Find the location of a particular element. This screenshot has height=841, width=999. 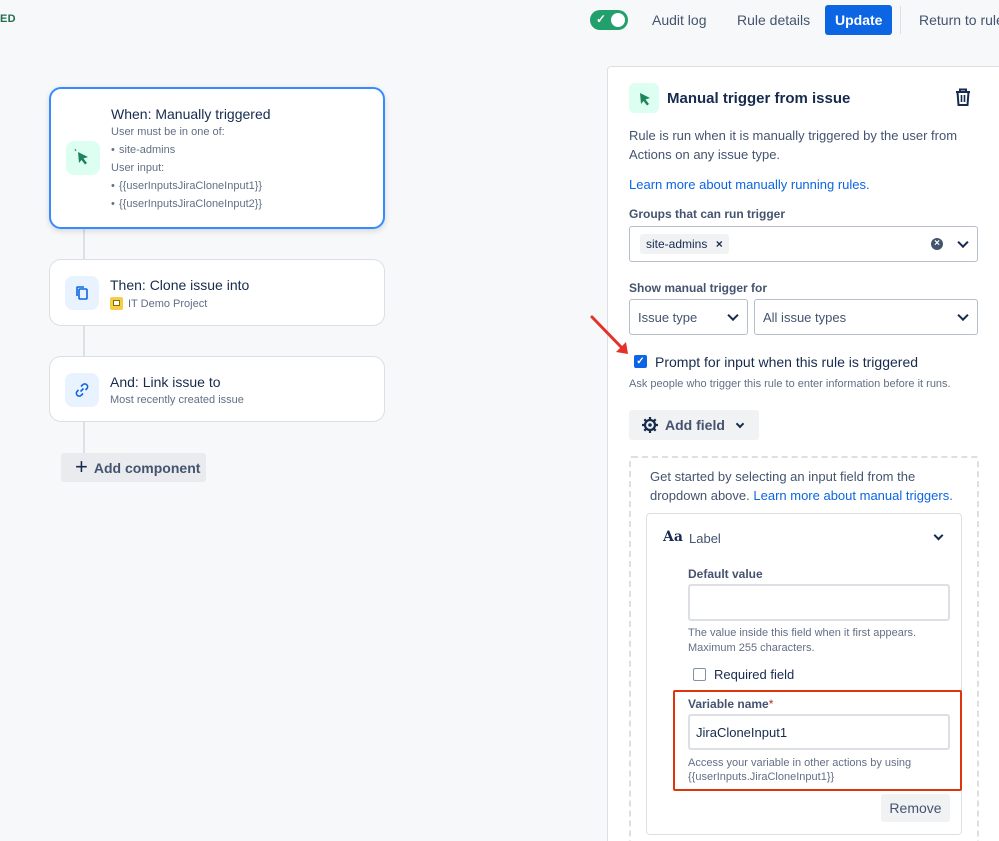

return-to-rules-button: Return to rule is located at coordinates (954, 20).